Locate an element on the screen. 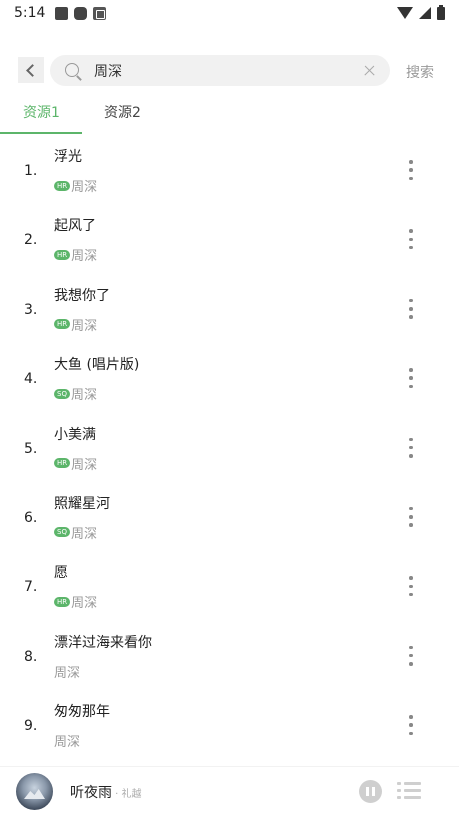 The width and height of the screenshot is (459, 816). song-index: 5. is located at coordinates (31, 448).